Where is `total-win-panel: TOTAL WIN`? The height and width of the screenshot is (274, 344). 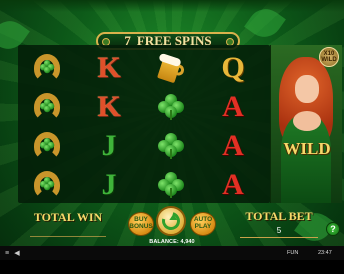
total-win-panel: TOTAL WIN is located at coordinates (68, 223).